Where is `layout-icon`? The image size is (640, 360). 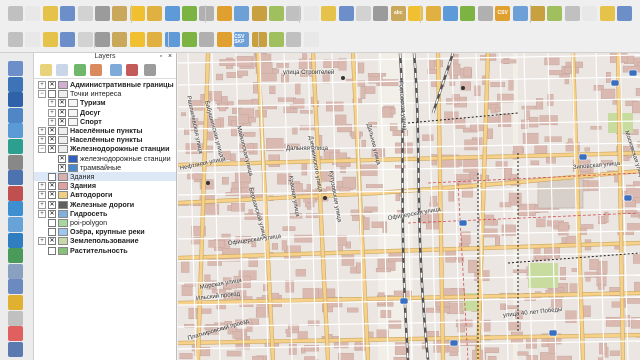
layout-icon is located at coordinates (120, 13).